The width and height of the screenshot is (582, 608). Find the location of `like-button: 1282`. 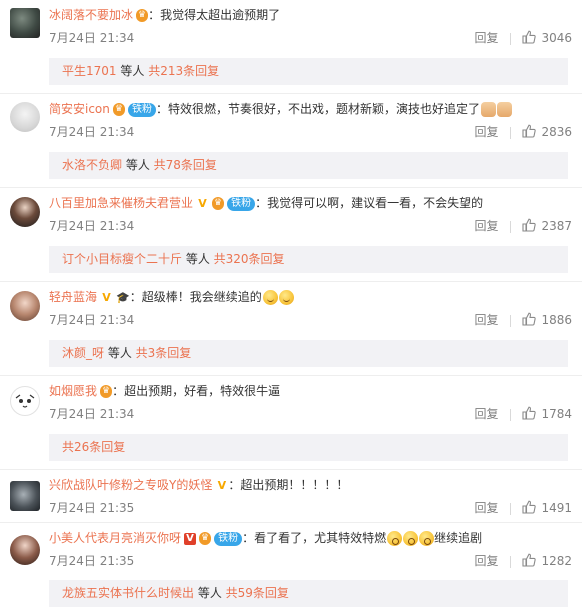

like-button: 1282 is located at coordinates (547, 561).